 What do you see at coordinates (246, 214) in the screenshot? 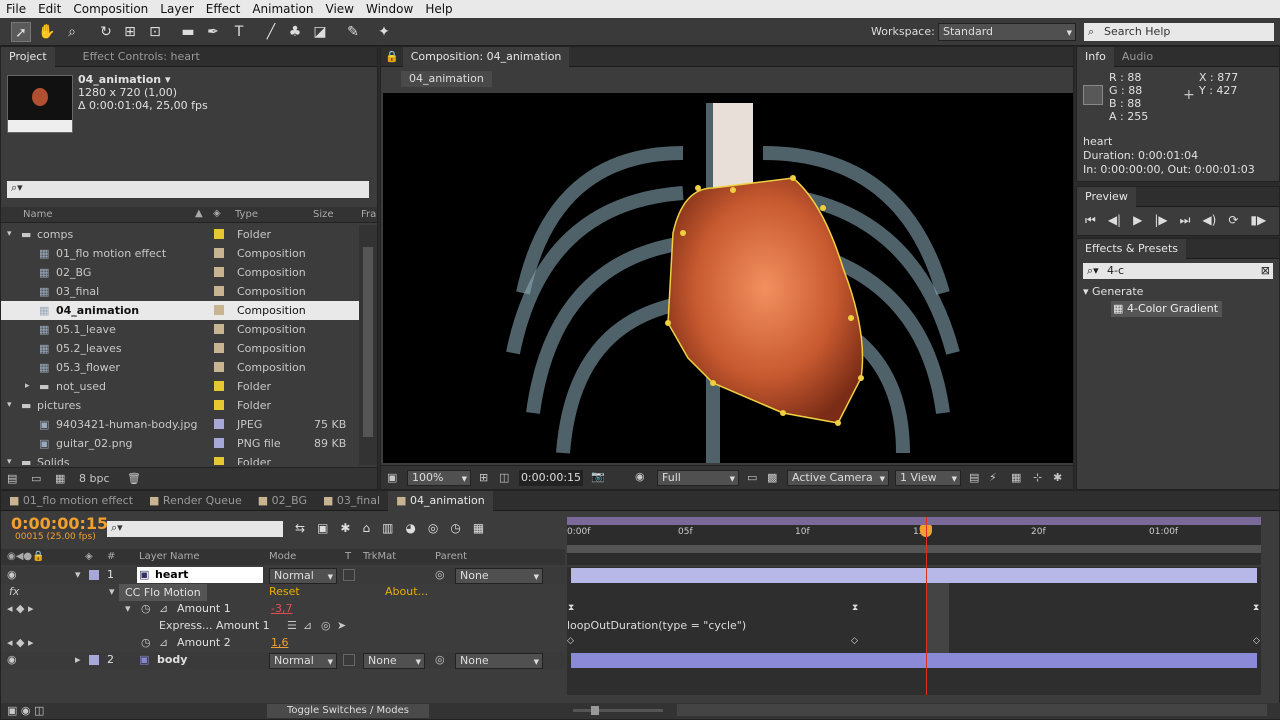
I see `col-type: Type` at bounding box center [246, 214].